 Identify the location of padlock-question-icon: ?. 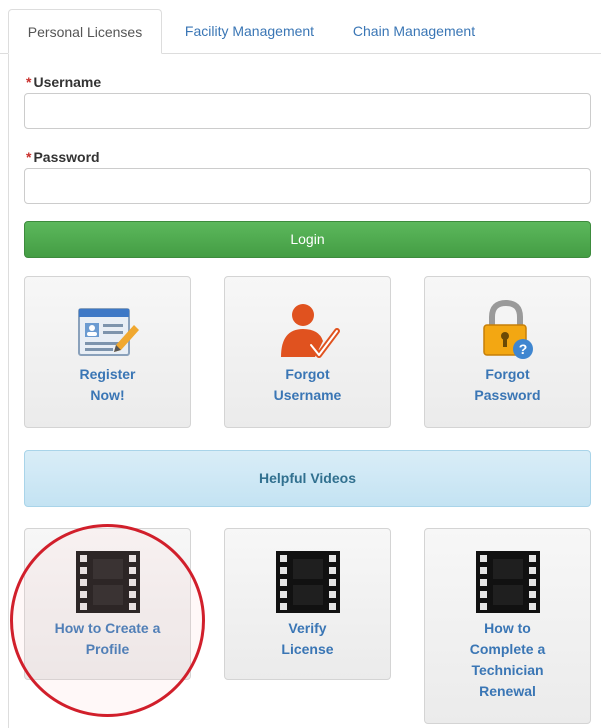
(508, 332).